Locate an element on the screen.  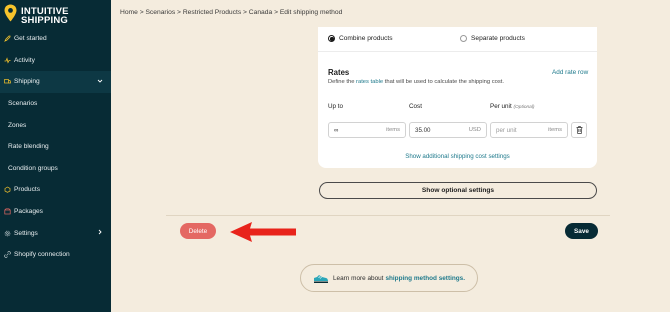
sidebar-item-label: Packages is located at coordinates (28, 212).